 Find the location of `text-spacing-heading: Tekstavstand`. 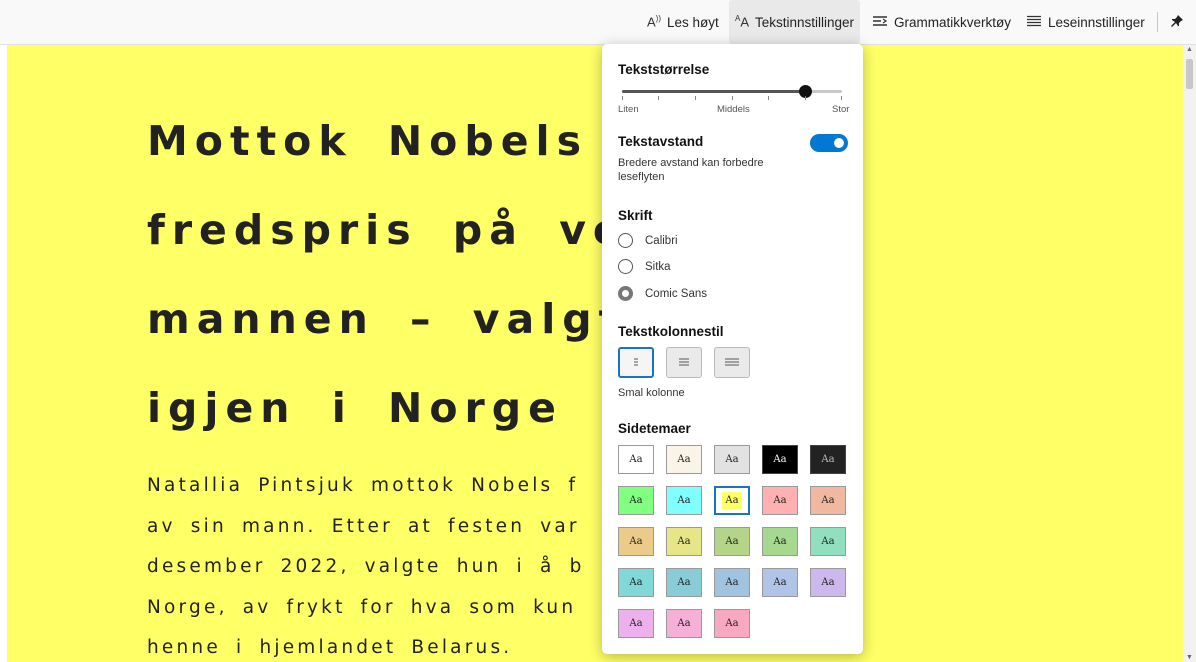

text-spacing-heading: Tekstavstand is located at coordinates (661, 141).